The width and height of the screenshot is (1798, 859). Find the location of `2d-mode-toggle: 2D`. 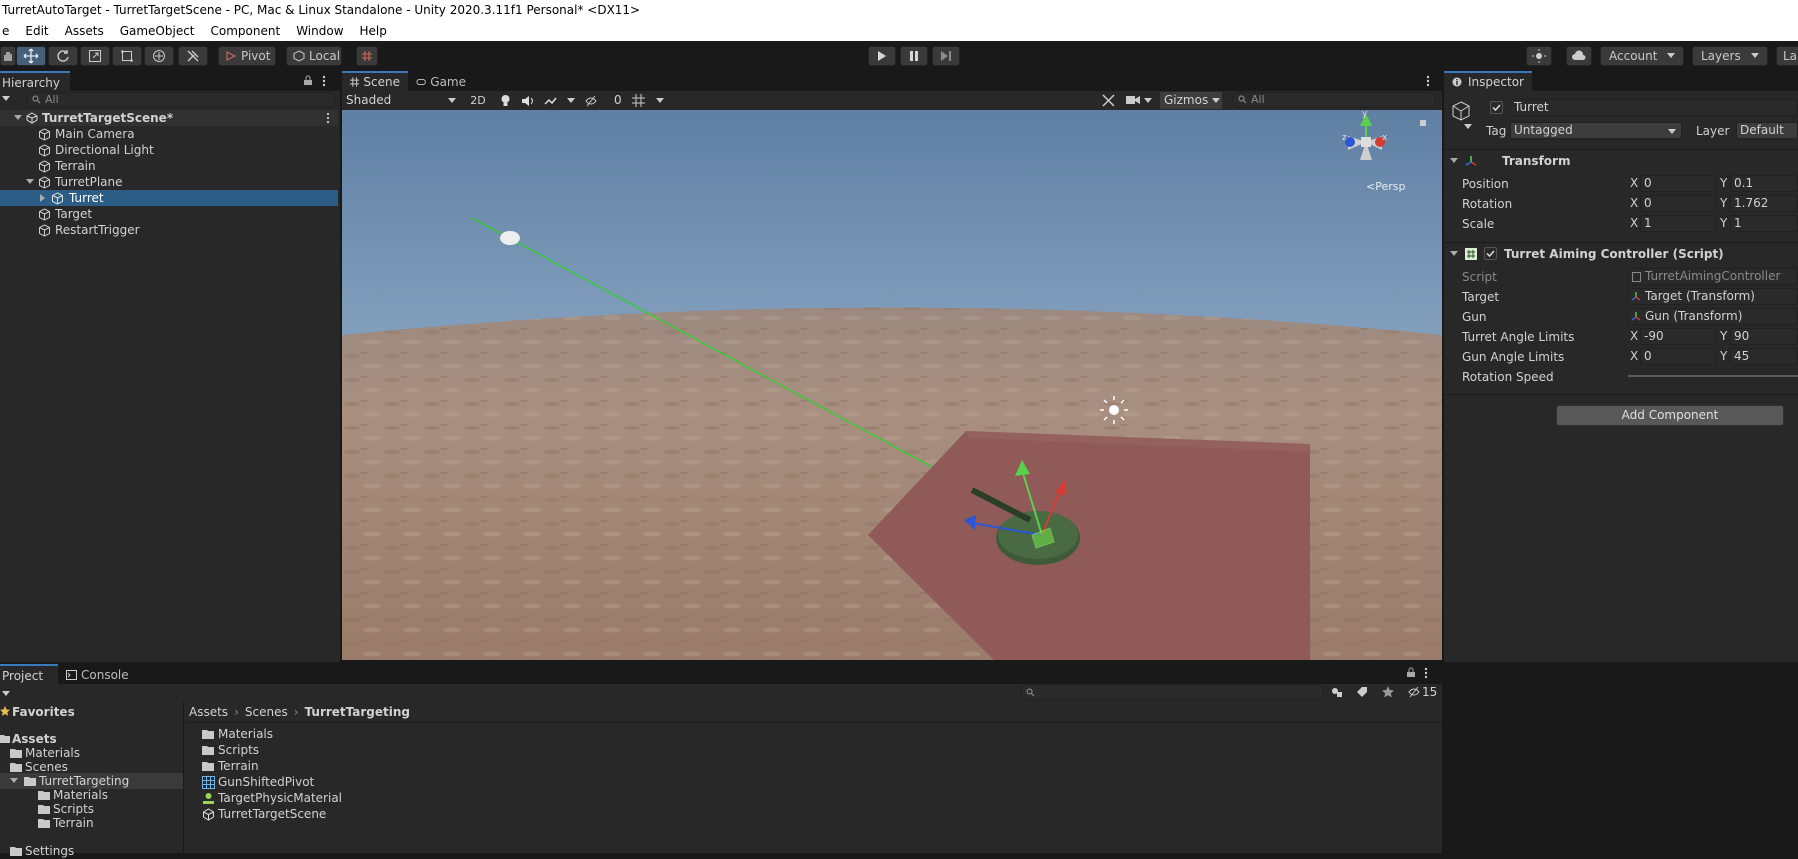

2d-mode-toggle: 2D is located at coordinates (478, 100).